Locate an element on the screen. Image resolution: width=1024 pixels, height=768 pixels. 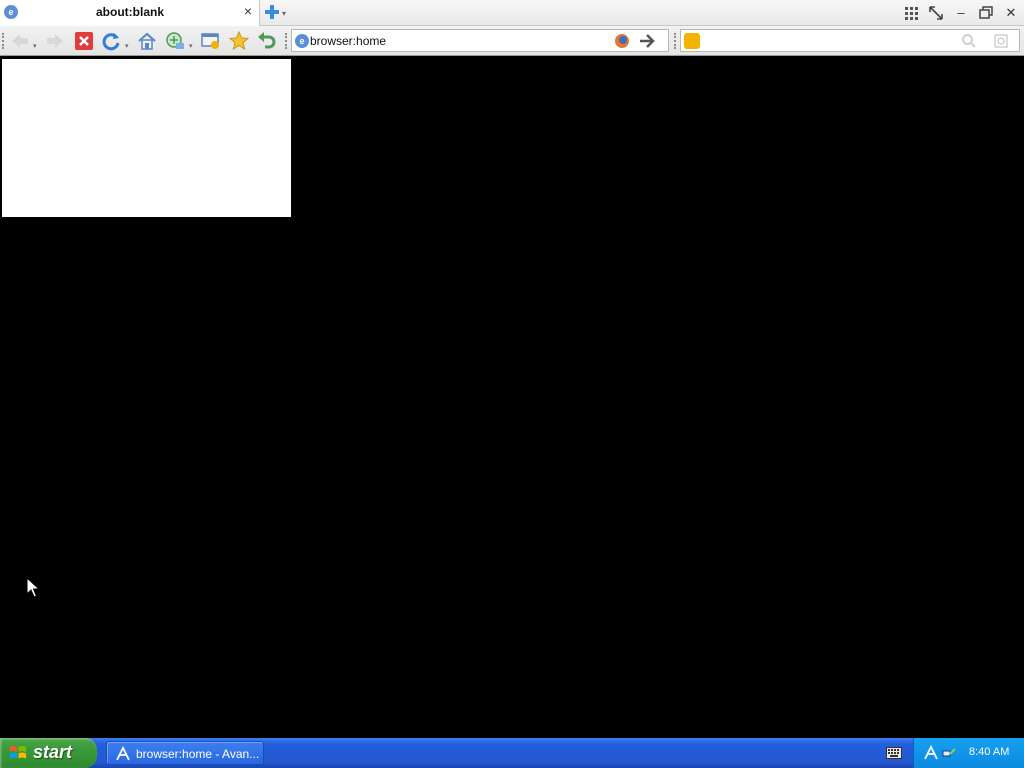
tab-title: about:blank is located at coordinates (130, 12).